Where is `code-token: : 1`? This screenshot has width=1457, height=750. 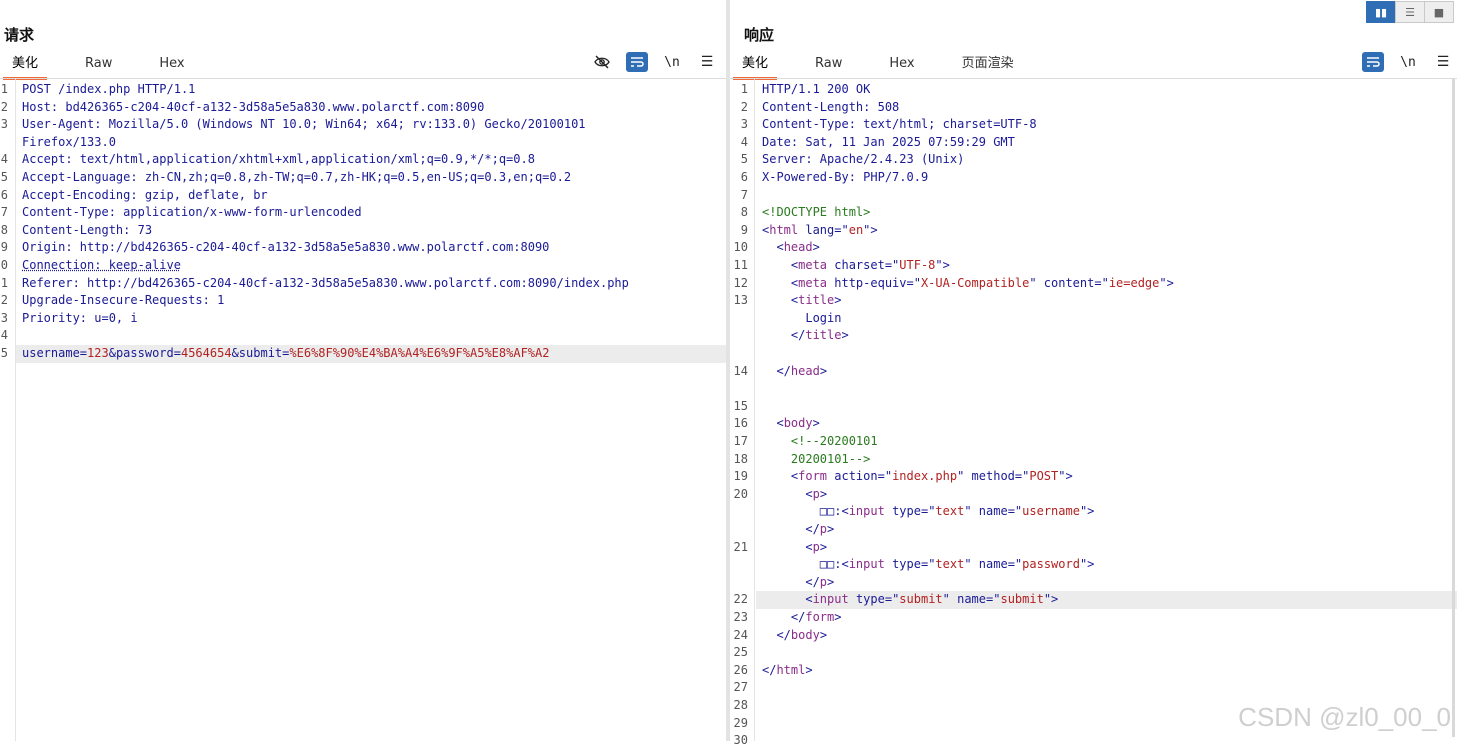 code-token: : 1 is located at coordinates (213, 300).